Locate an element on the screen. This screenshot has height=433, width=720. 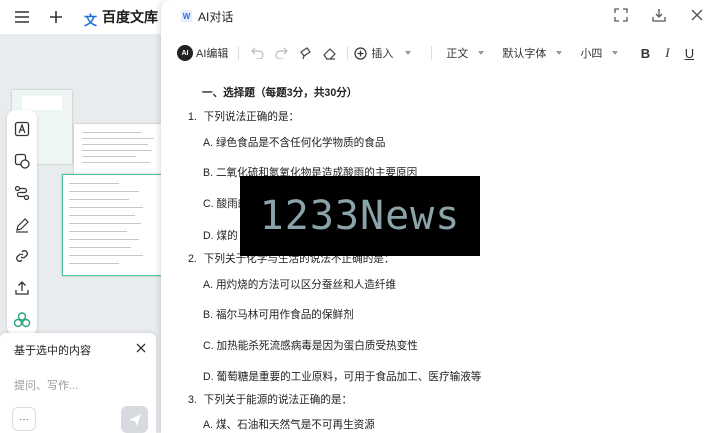
plus-icon is located at coordinates (56, 17).